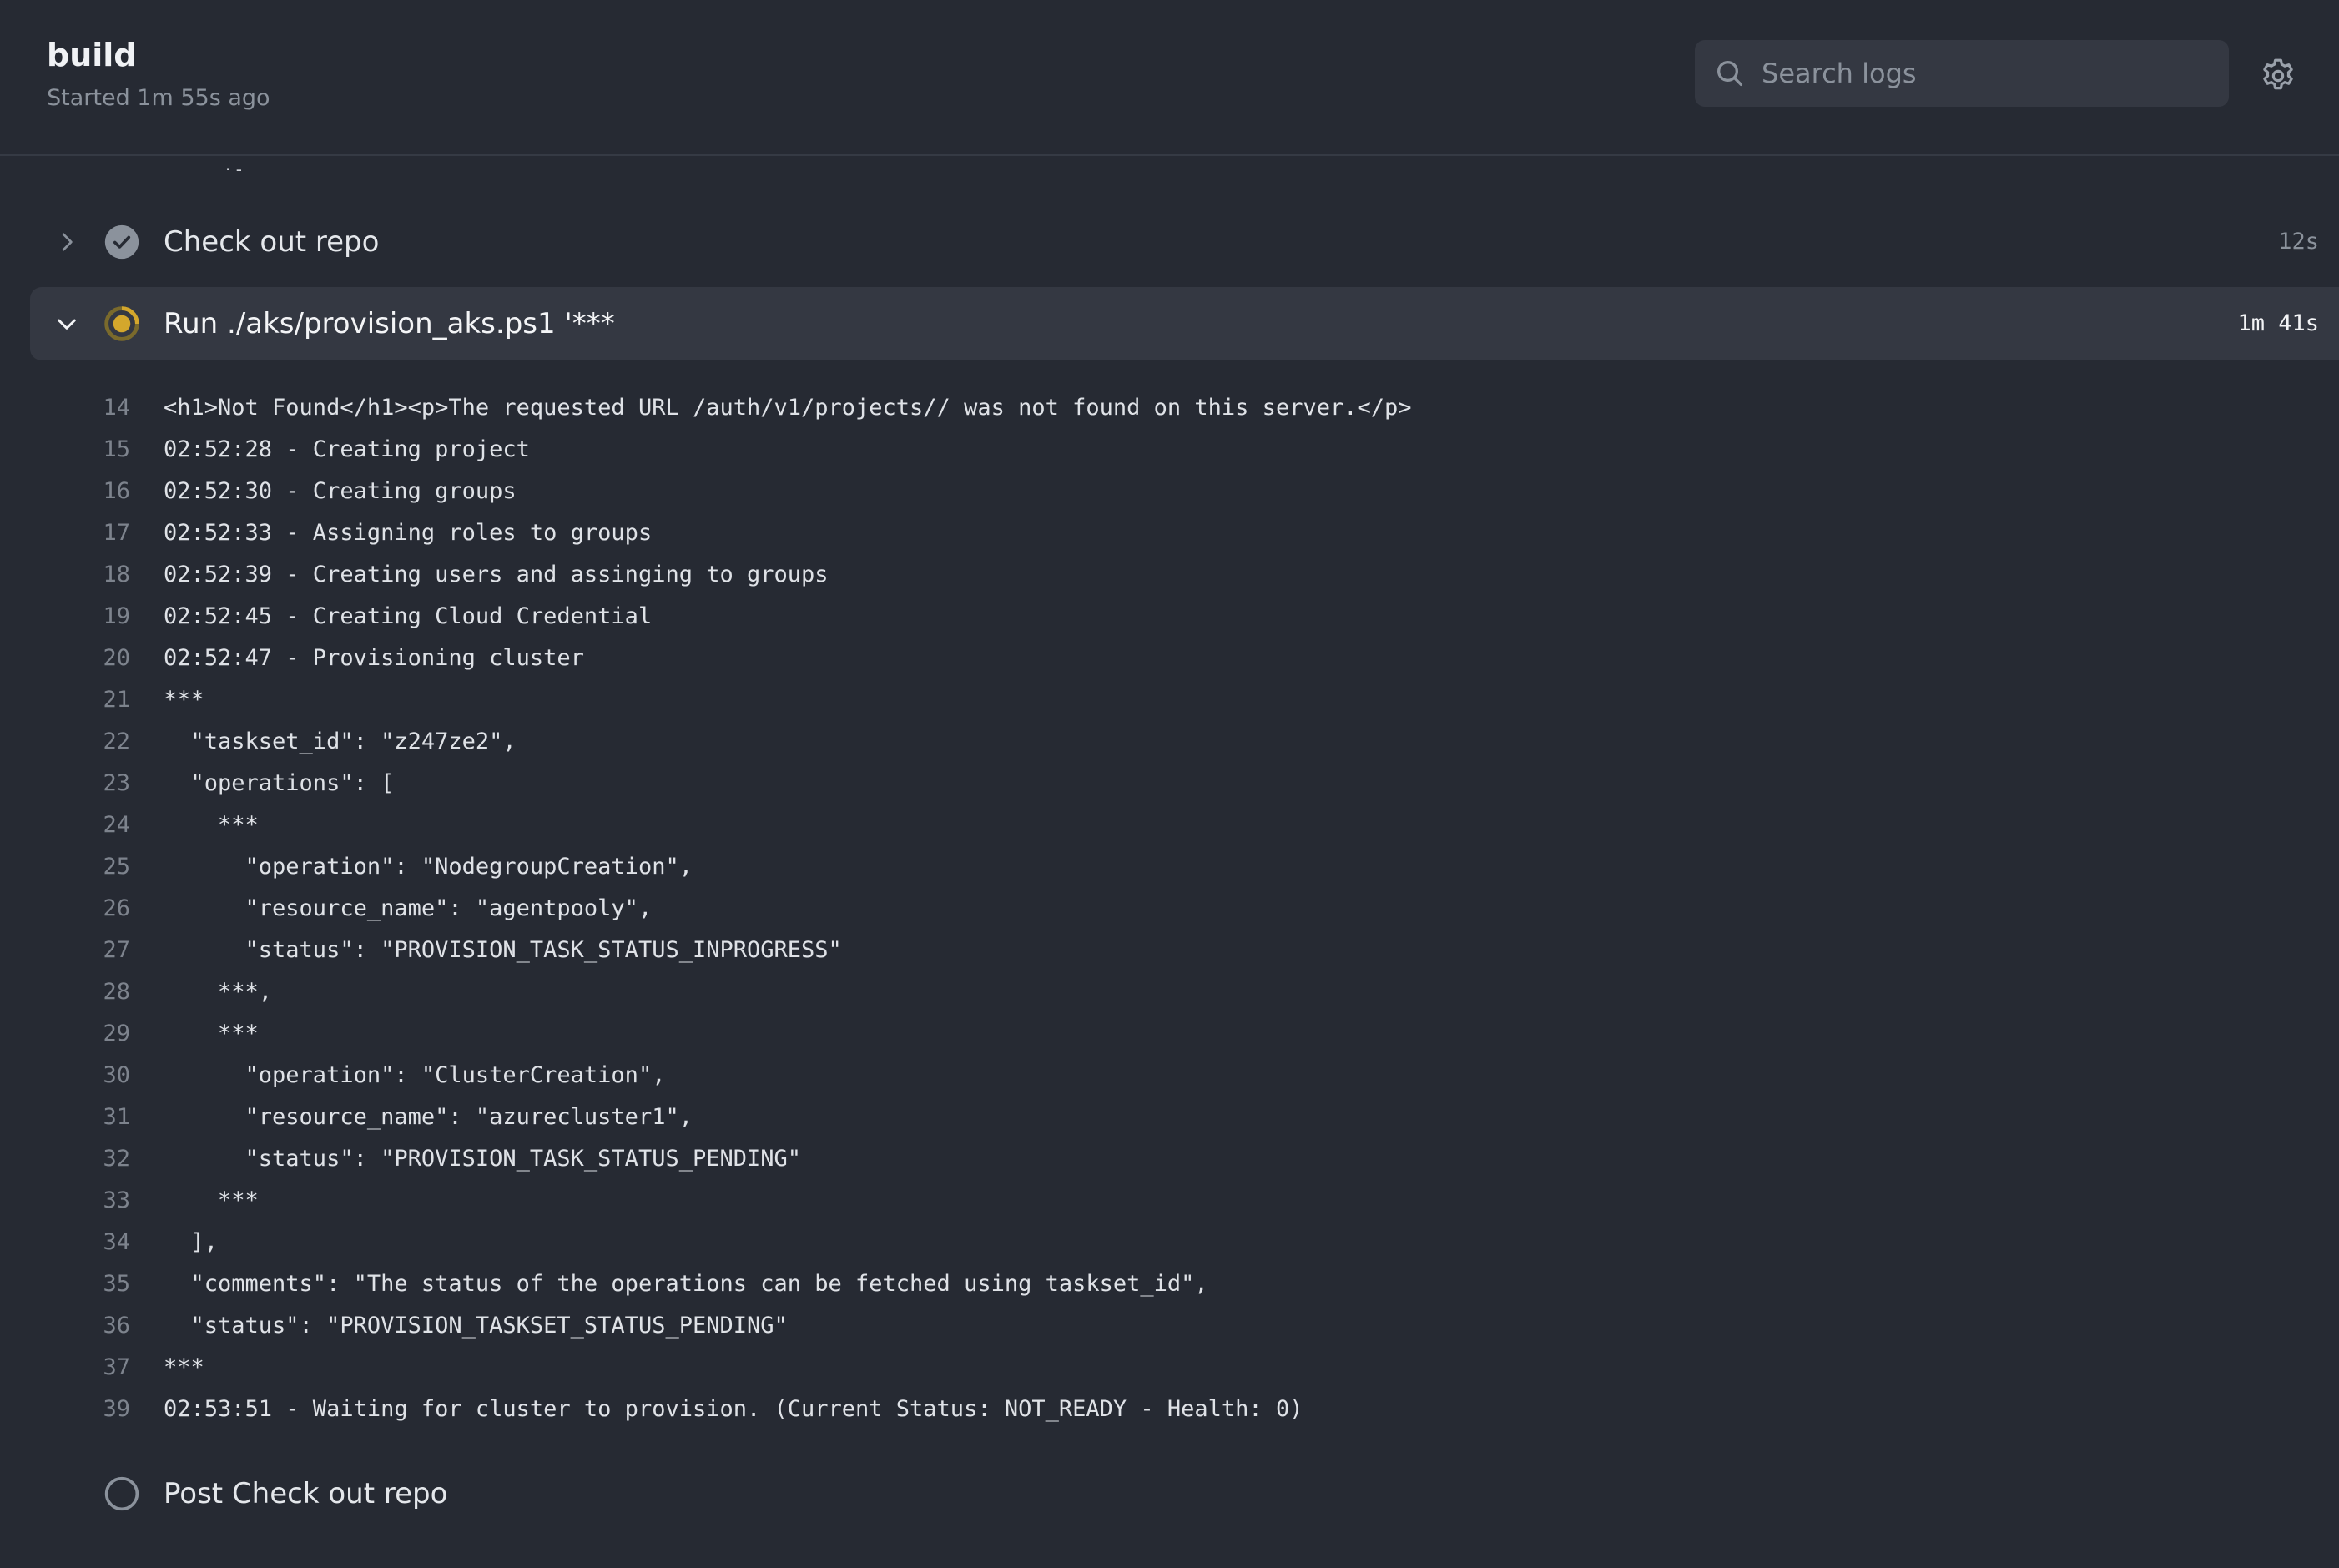 The image size is (2339, 1568). I want to click on log-line-number: 24, so click(65, 825).